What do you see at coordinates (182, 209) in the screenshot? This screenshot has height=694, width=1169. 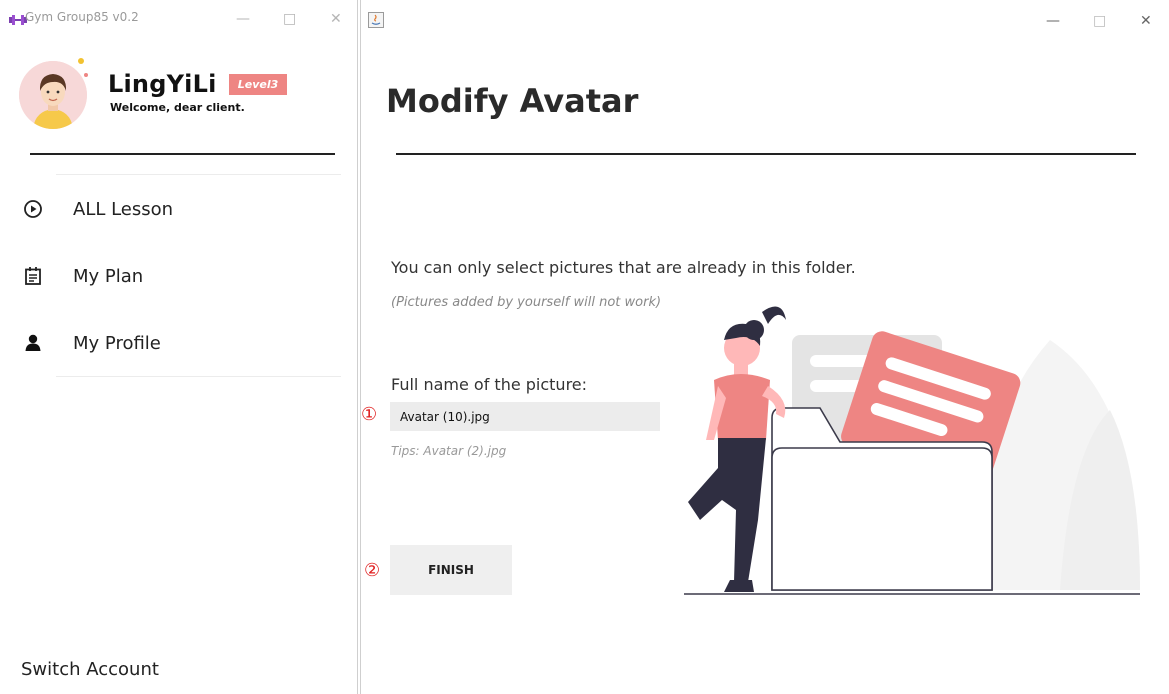 I see `nav-item-all-lesson: ALL Lesson` at bounding box center [182, 209].